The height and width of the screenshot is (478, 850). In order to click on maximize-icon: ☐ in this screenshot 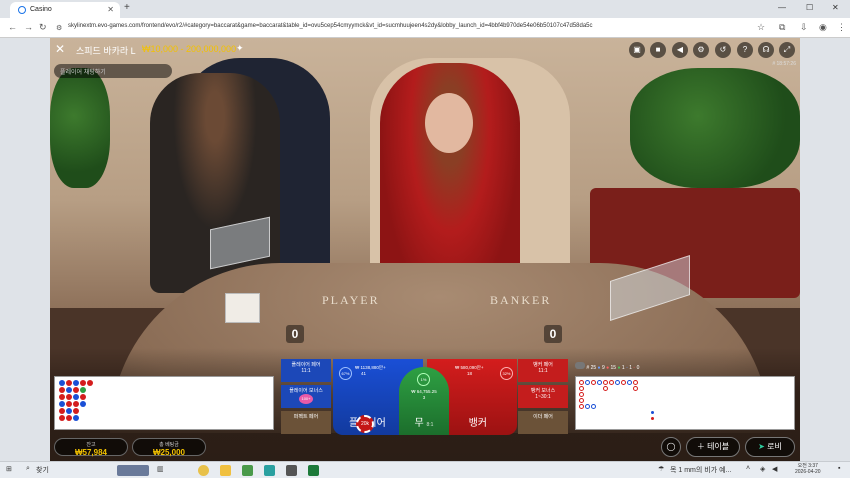, I will do `click(809, 7)`.